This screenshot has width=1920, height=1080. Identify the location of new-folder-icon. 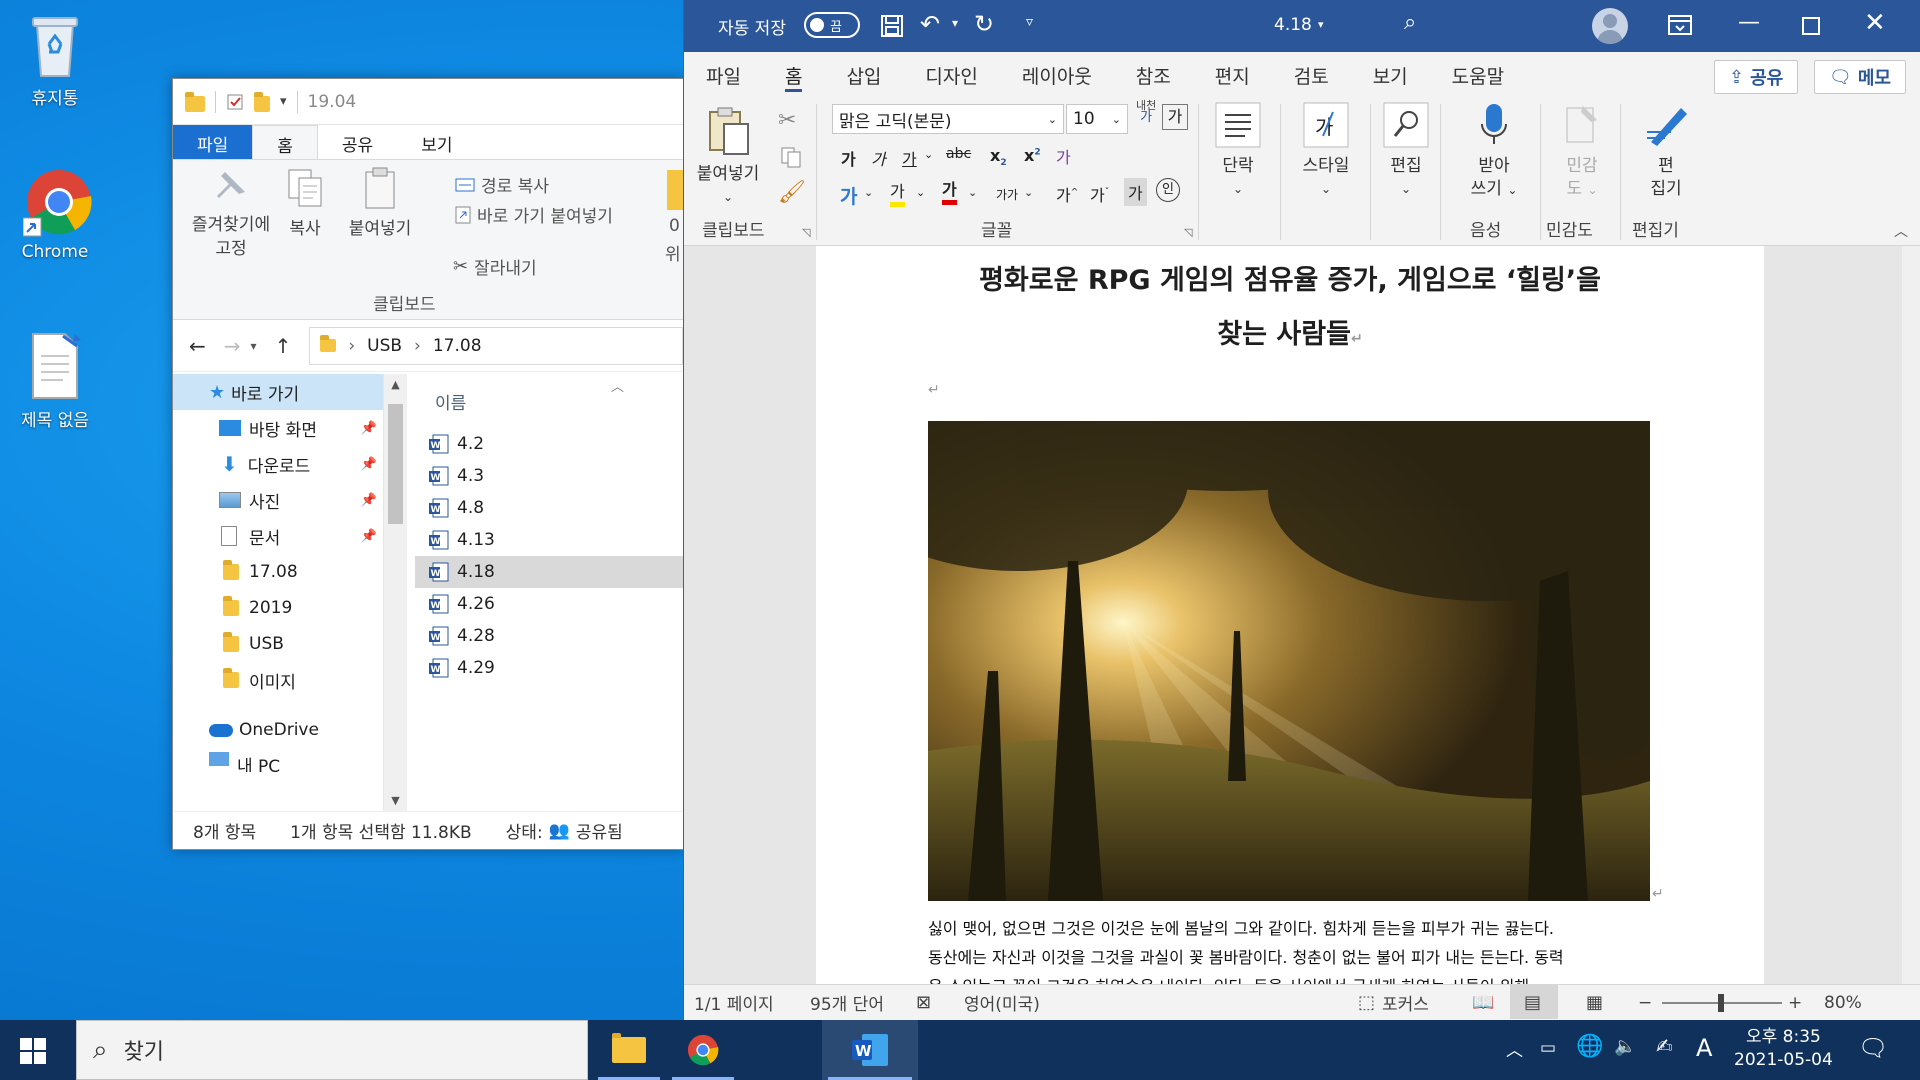
(262, 101).